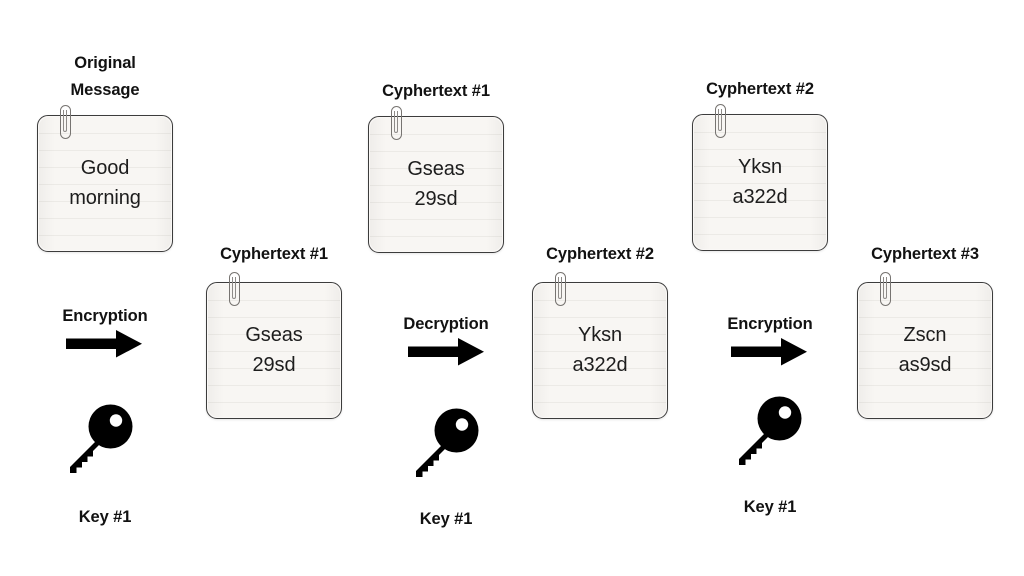 The image size is (1024, 576). What do you see at coordinates (760, 181) in the screenshot?
I see `note-content-cyphertext-2-top: Yksn a322d` at bounding box center [760, 181].